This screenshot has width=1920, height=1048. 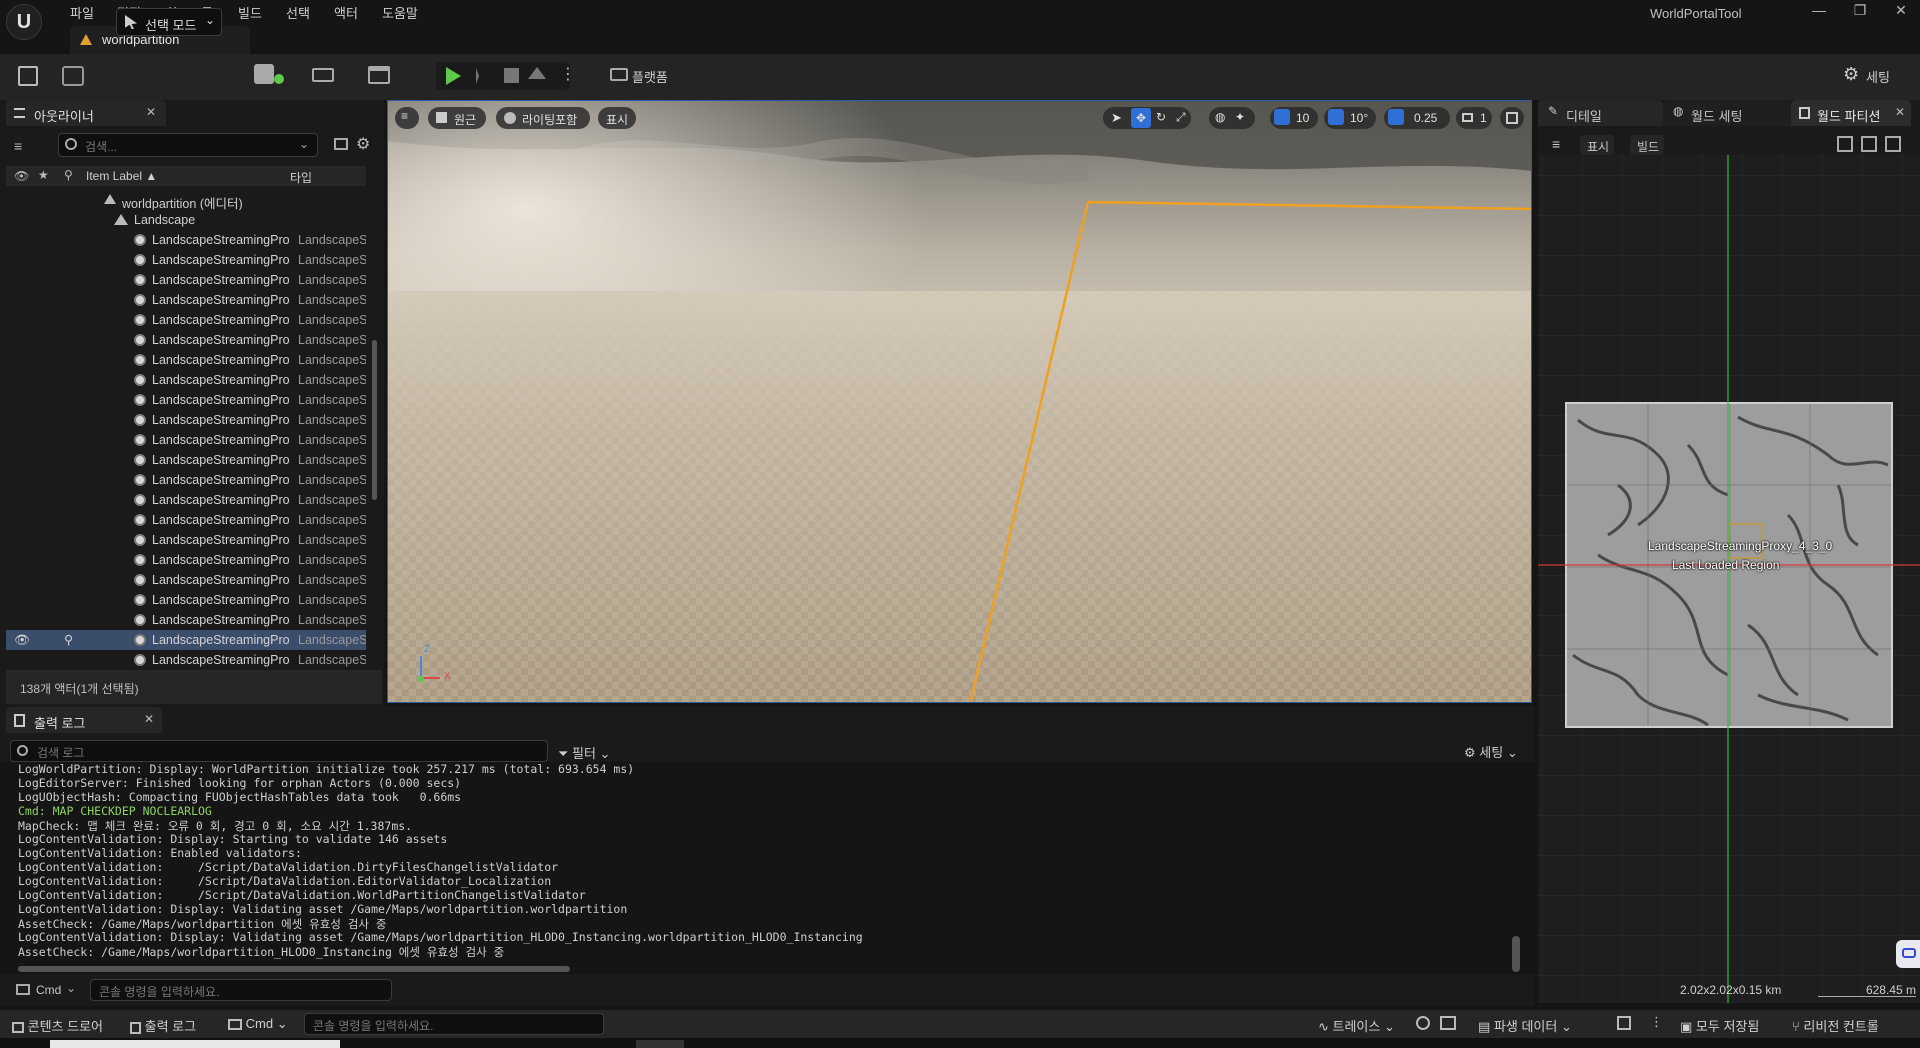 What do you see at coordinates (483, 76) in the screenshot?
I see `step-icon` at bounding box center [483, 76].